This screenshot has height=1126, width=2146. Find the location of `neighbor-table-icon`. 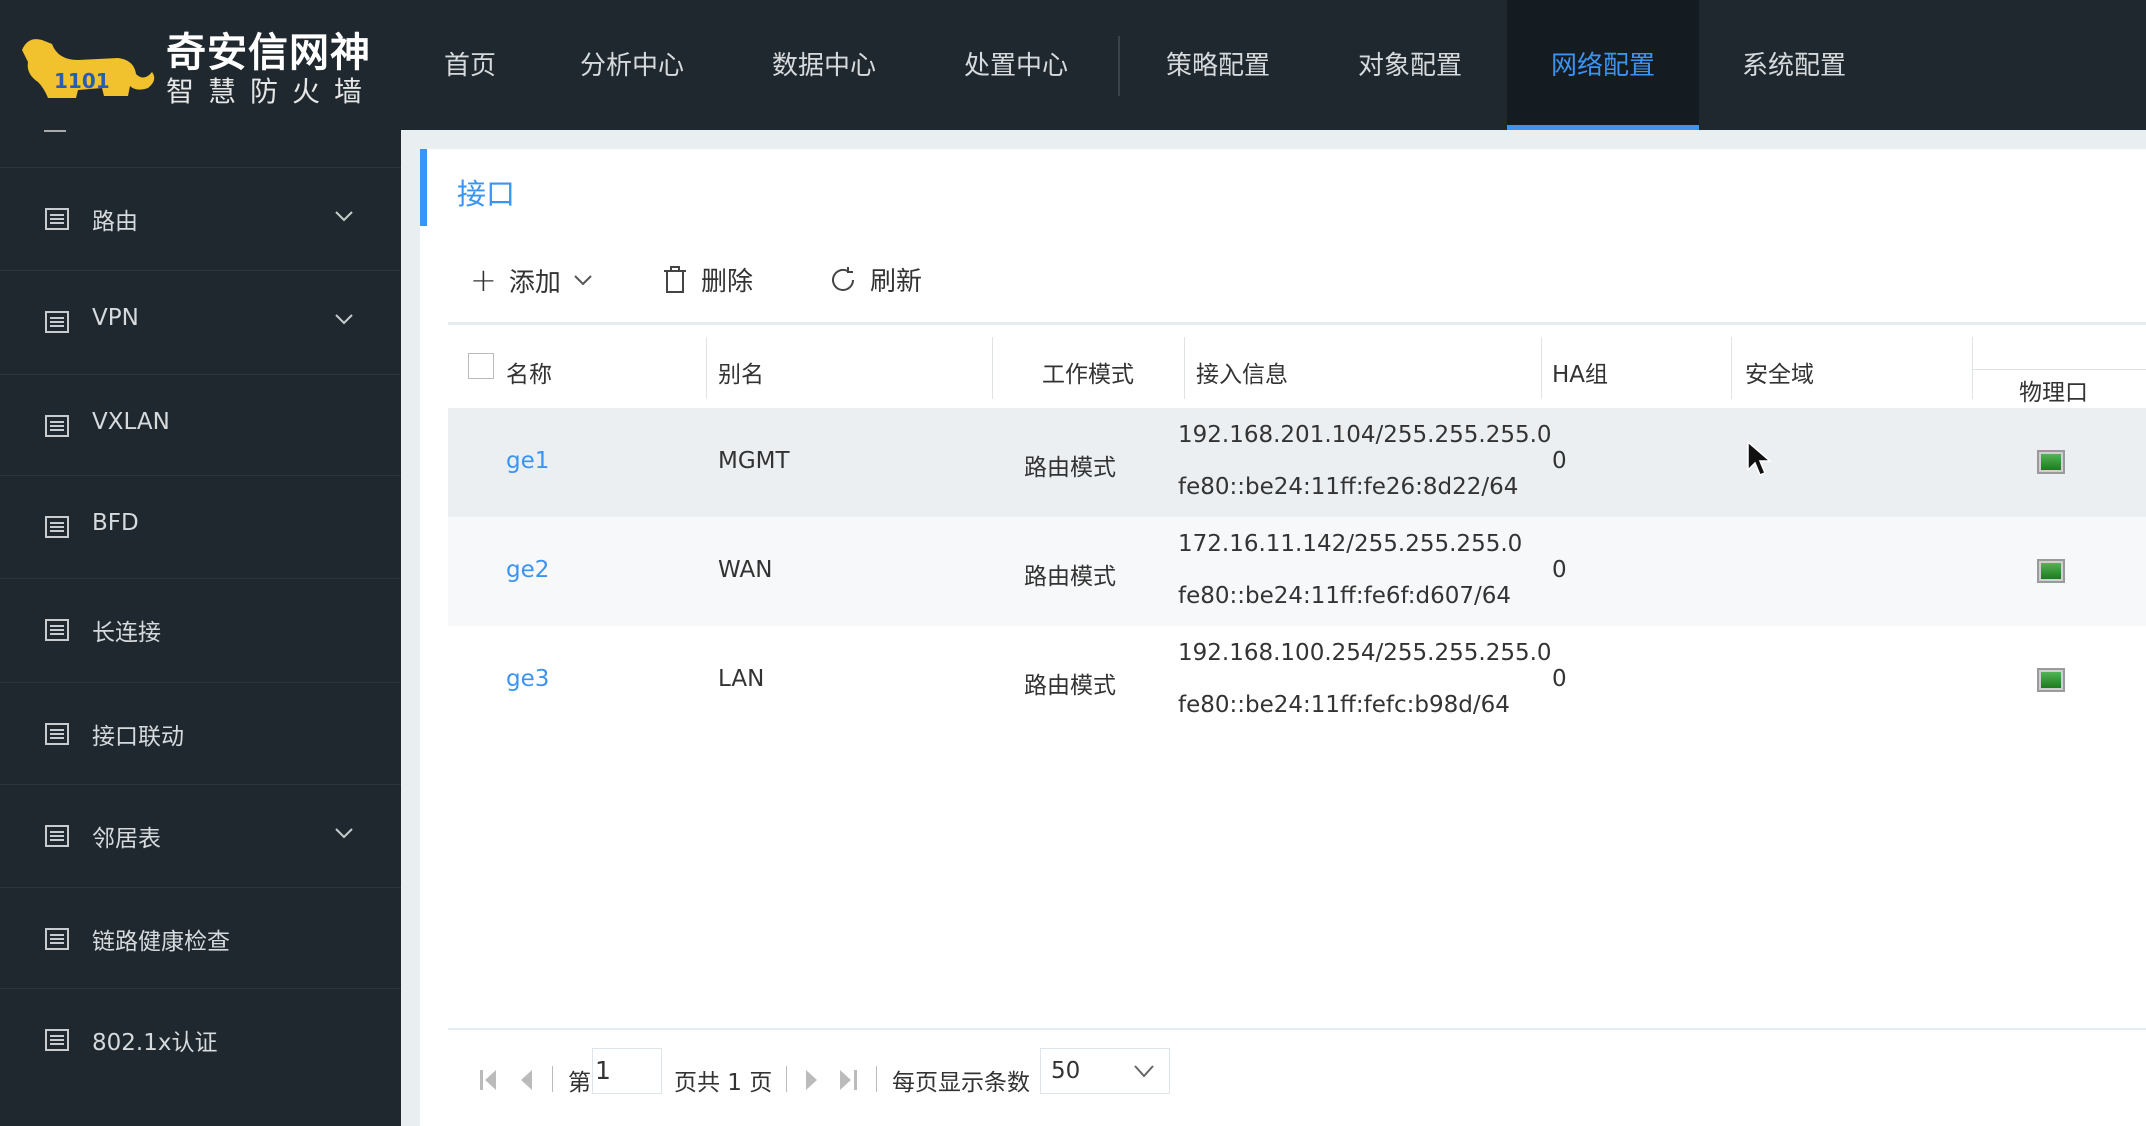

neighbor-table-icon is located at coordinates (57, 836).